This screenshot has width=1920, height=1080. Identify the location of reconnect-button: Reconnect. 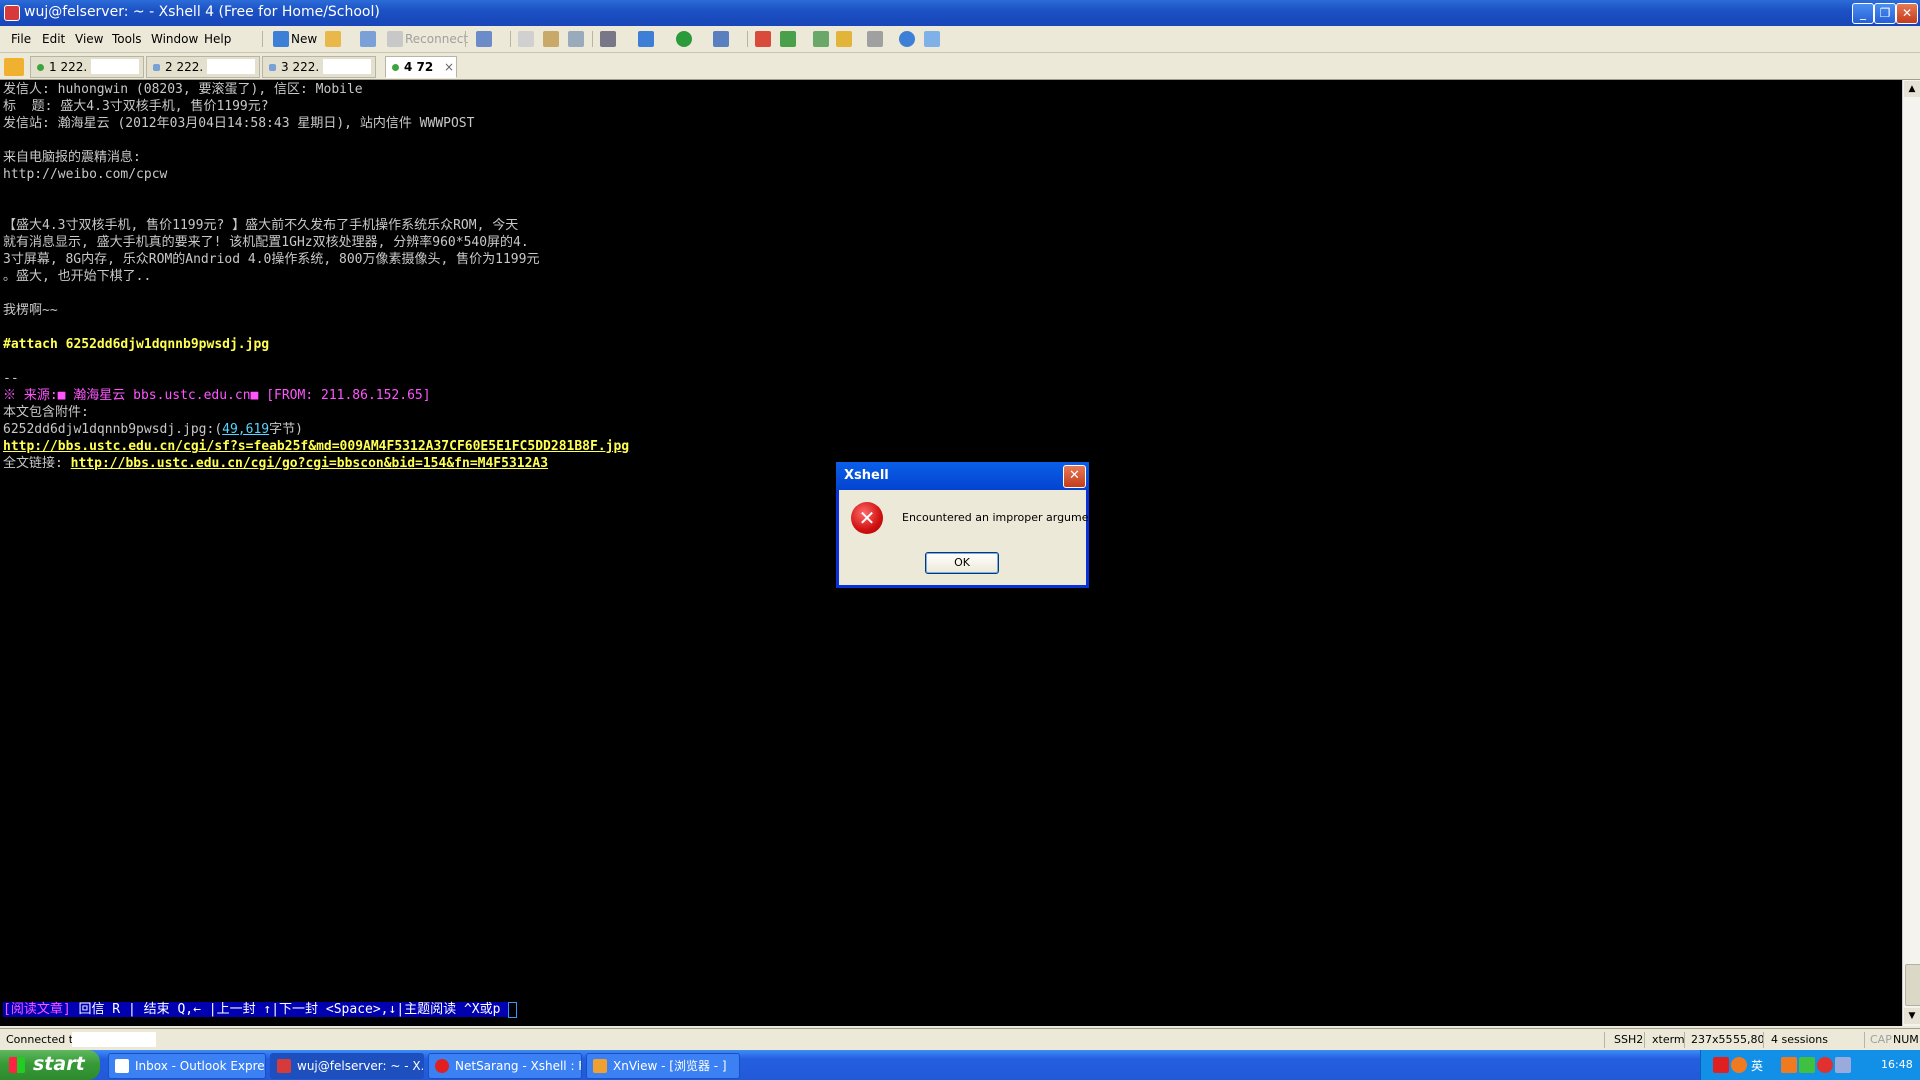
(436, 39).